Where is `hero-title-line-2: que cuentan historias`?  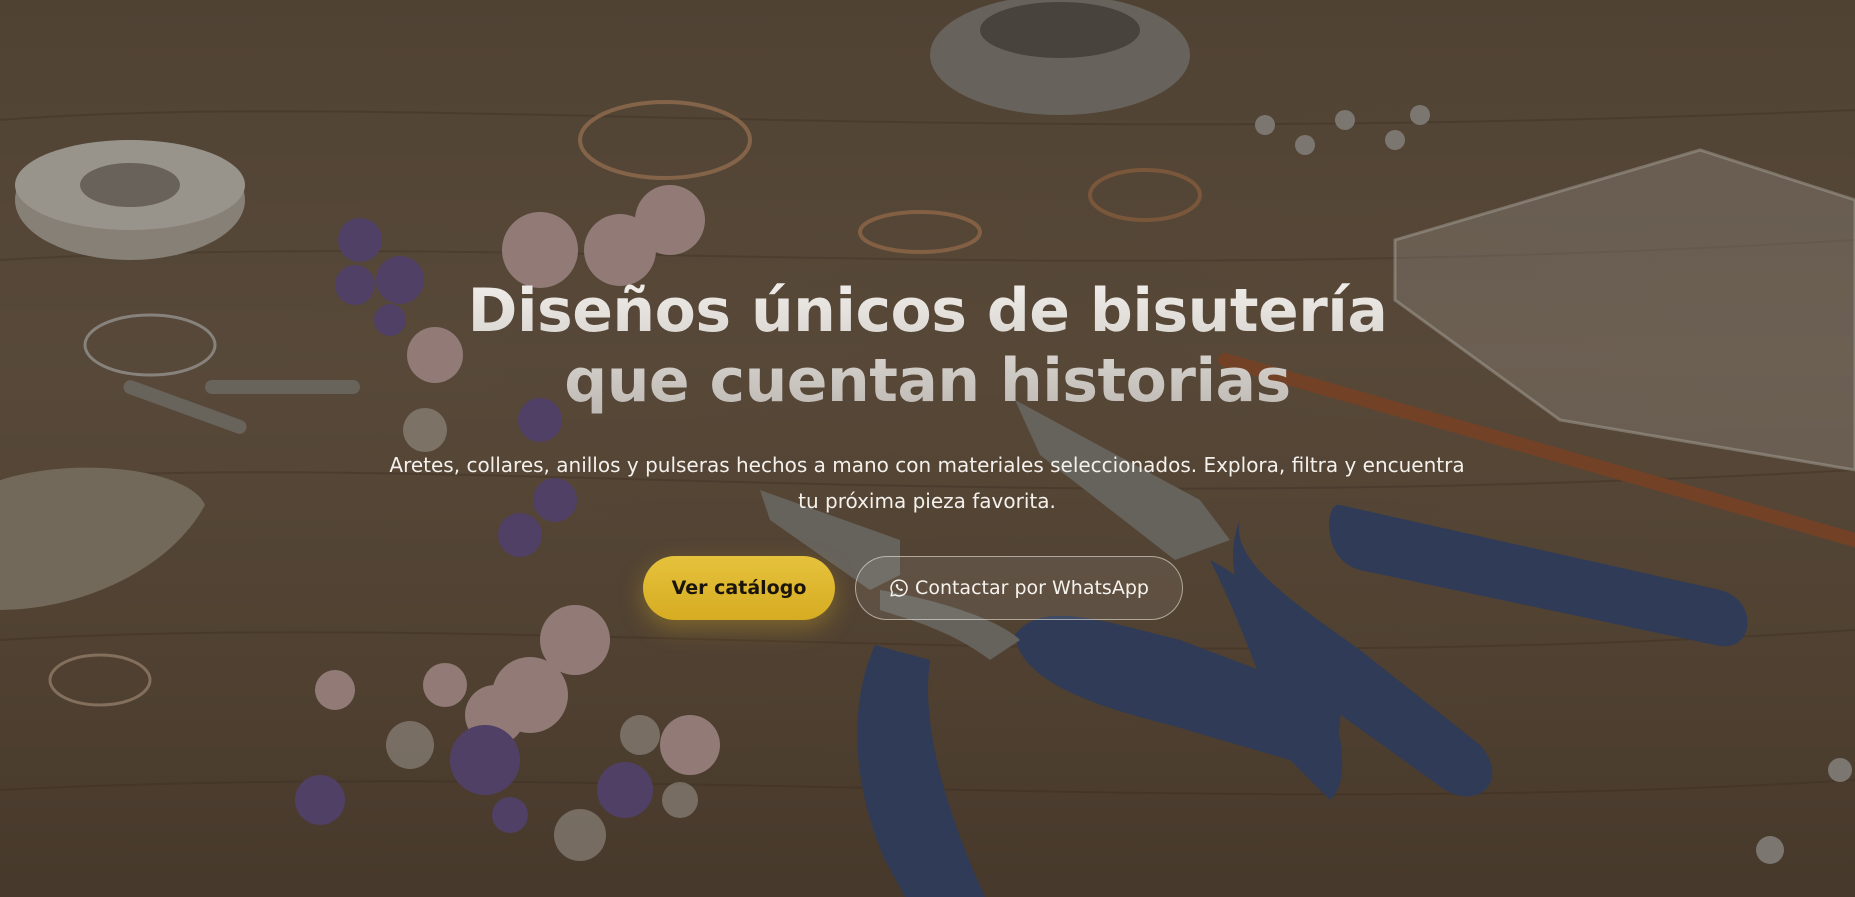
hero-title-line-2: que cuentan historias is located at coordinates (927, 381).